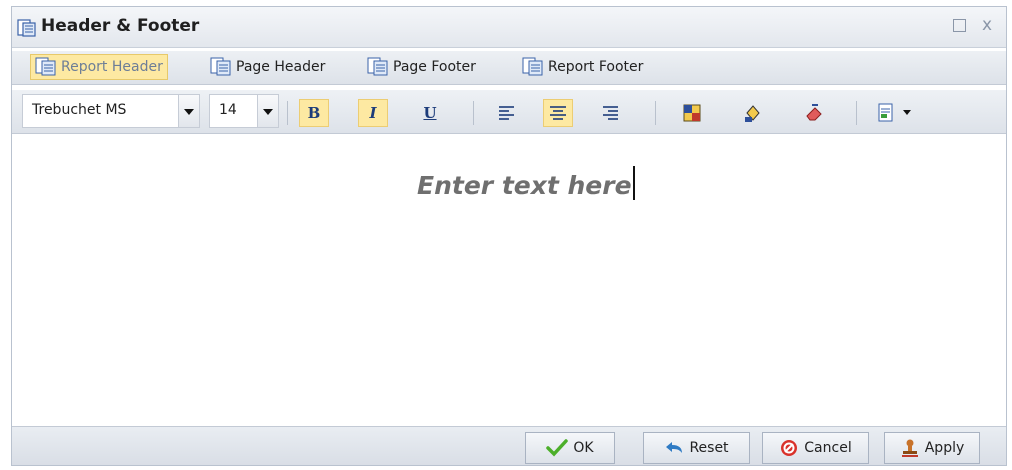  I want to click on apply-button: Apply, so click(932, 448).